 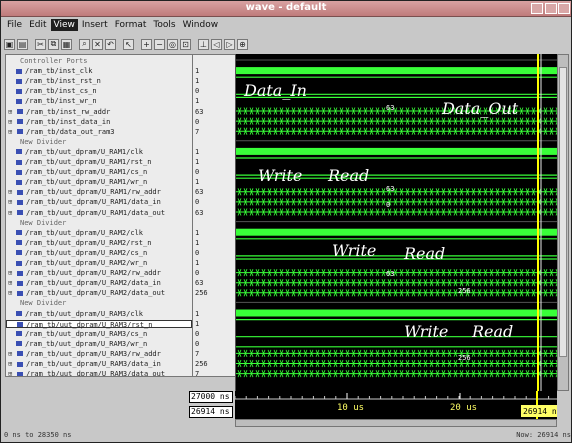 I want to click on signal-row: ⊞ /ram_tb/inst_data_in, so click(x=99, y=122).